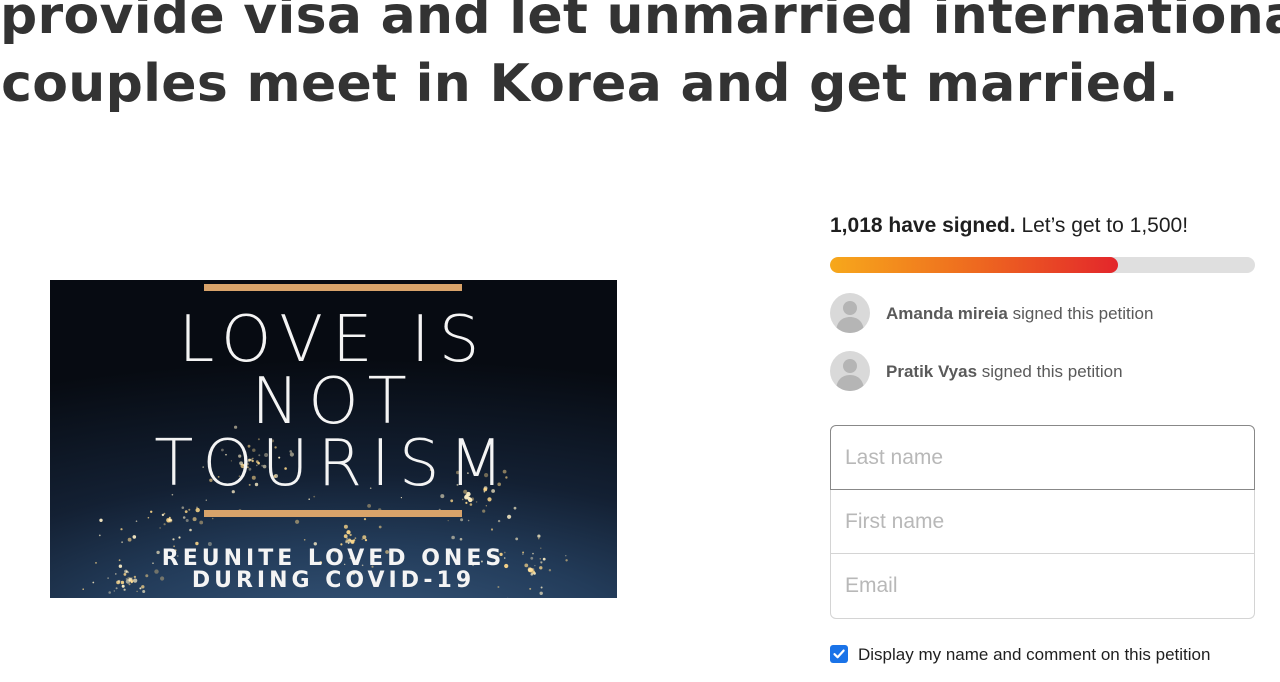 This screenshot has width=1280, height=682. I want to click on signature-progress-fill, so click(974, 265).